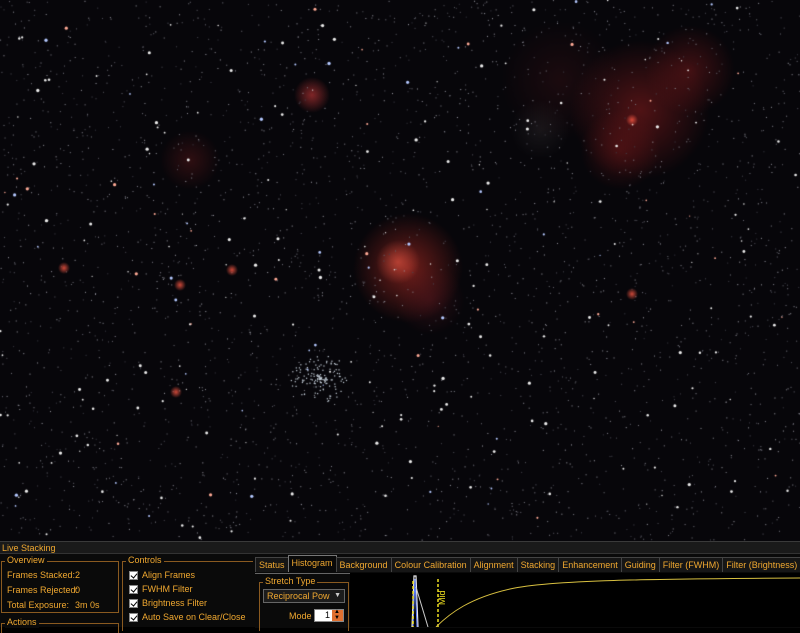 This screenshot has width=800, height=633. I want to click on total-exposure-label: Total Exposure:, so click(38, 605).